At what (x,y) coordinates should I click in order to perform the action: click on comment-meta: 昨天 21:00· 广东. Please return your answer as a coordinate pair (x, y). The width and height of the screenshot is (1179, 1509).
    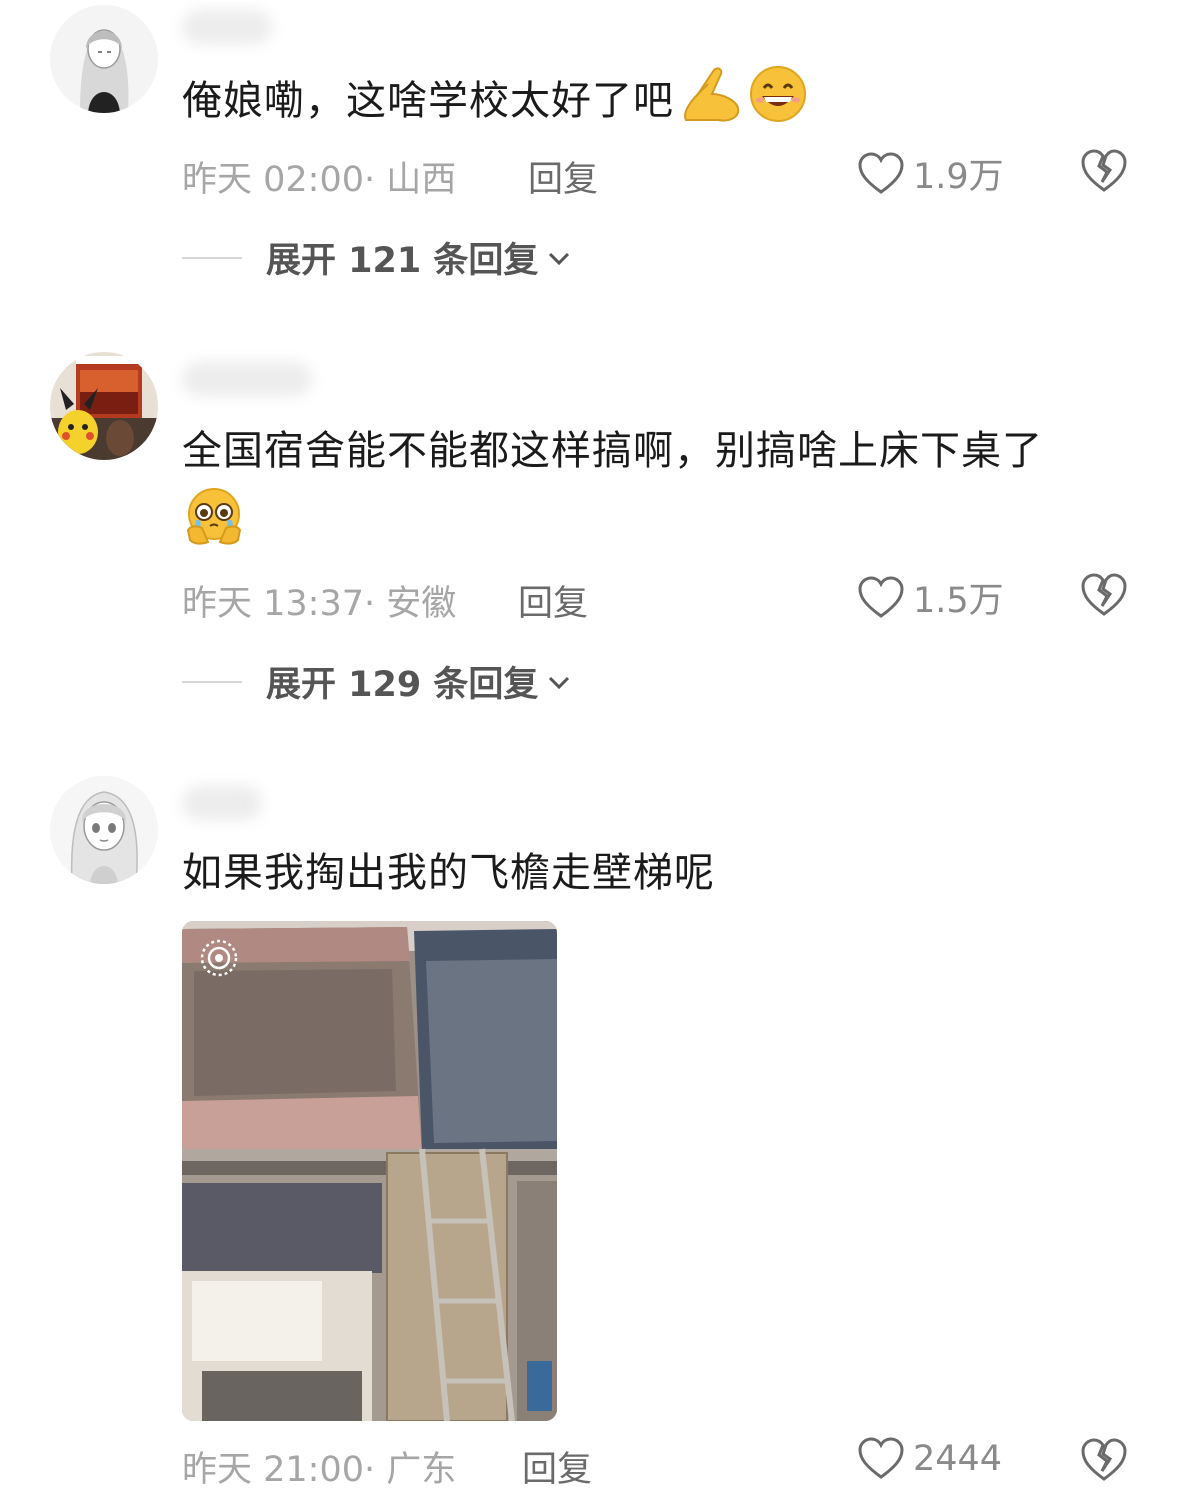
    Looking at the image, I should click on (319, 1470).